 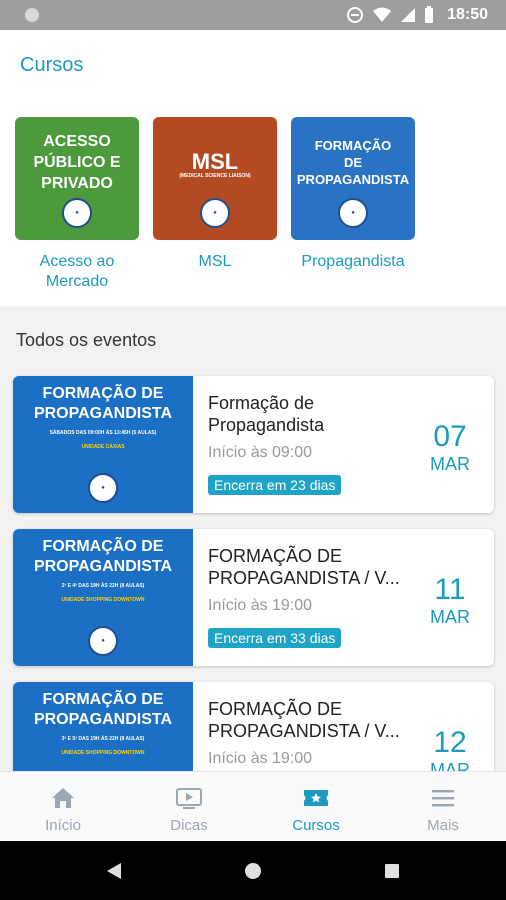 I want to click on notification-dot-icon, so click(x=32, y=15).